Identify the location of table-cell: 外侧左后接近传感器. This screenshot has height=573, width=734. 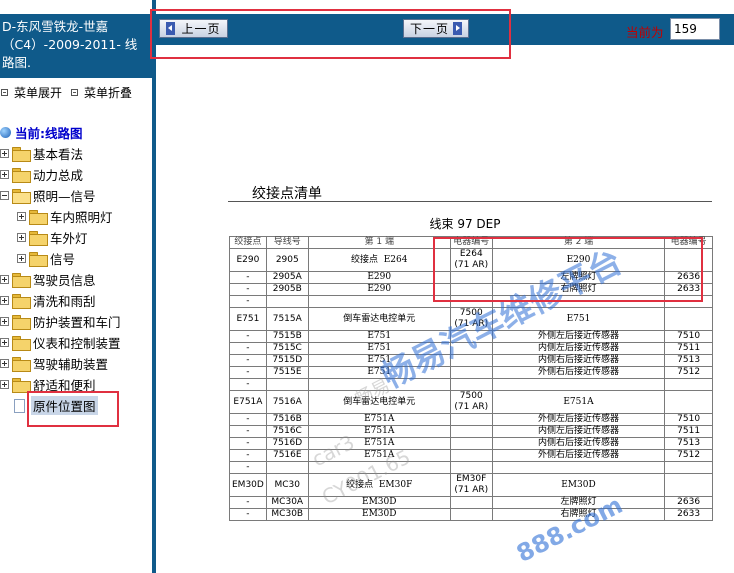
(578, 336).